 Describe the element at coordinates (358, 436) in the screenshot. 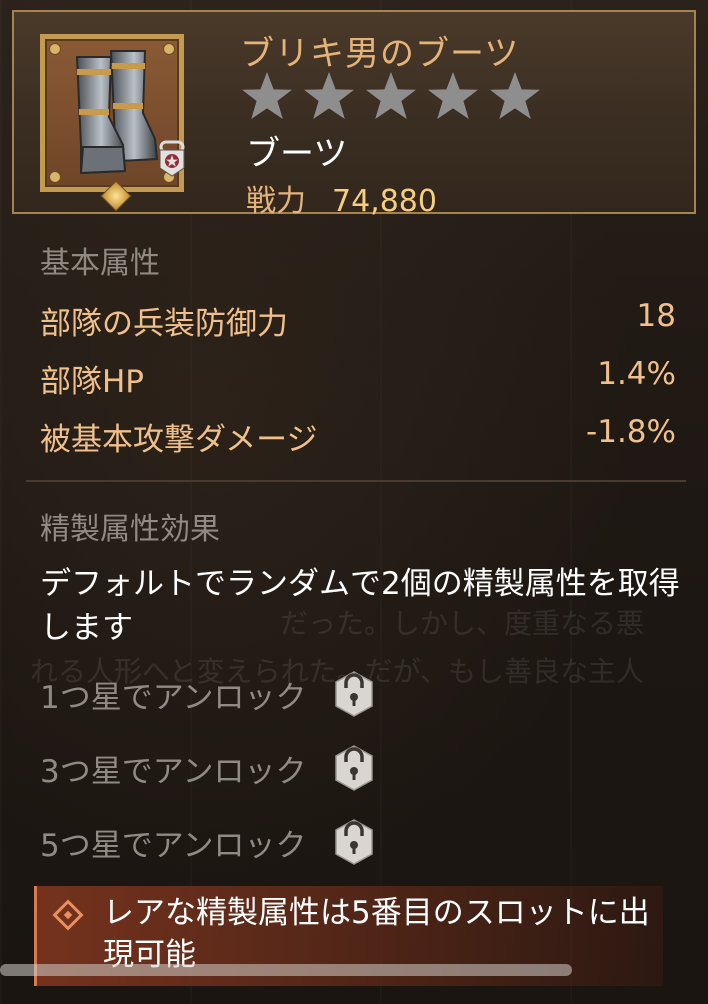

I see `attribute-row: 被基本攻撃ダメージ -1.8%` at that location.